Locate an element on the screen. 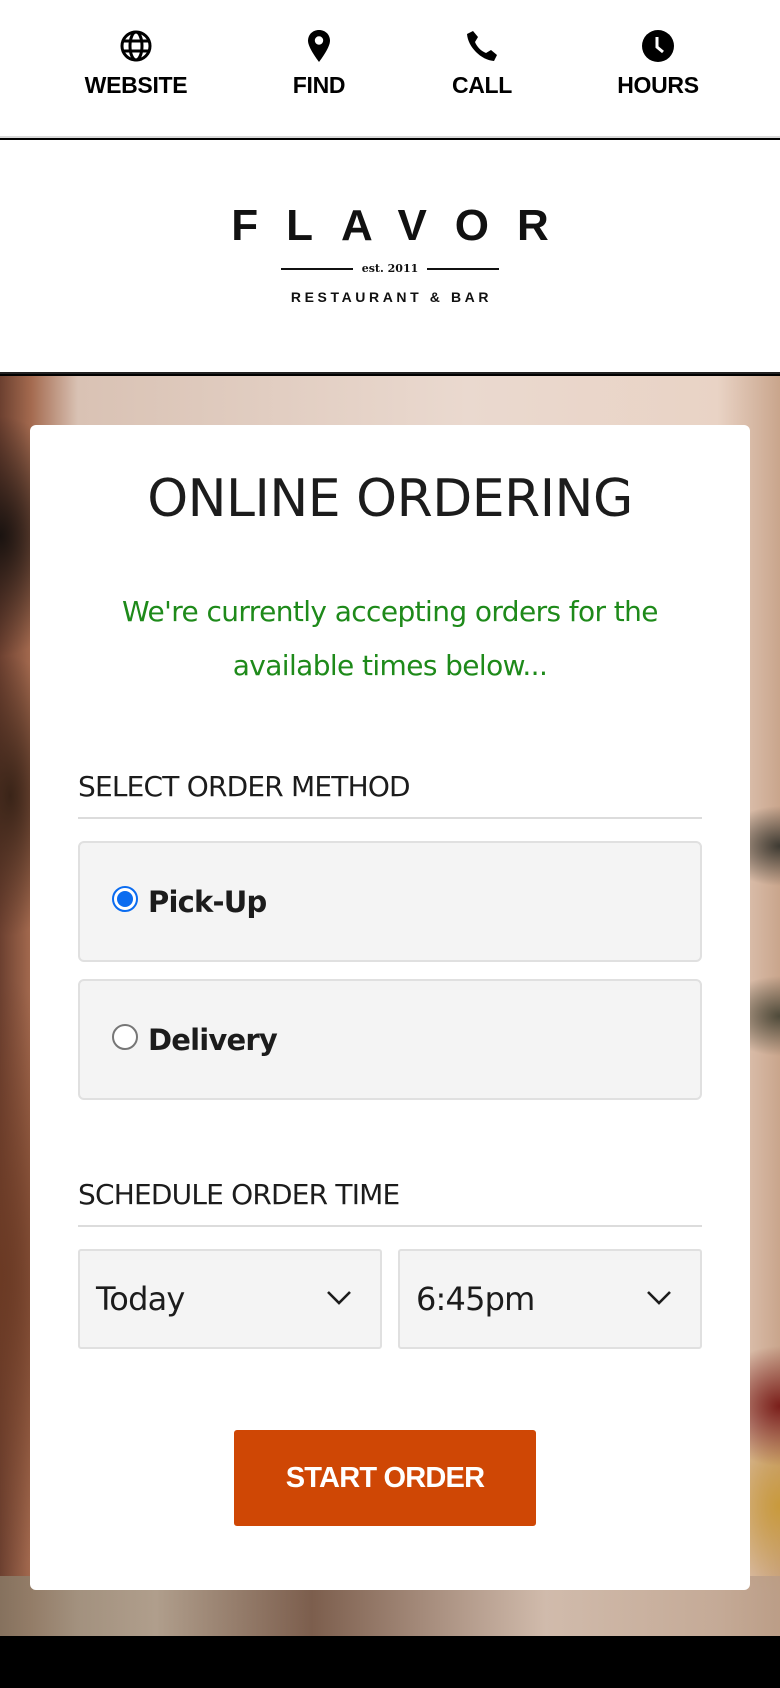  logo-tagline: RESTAURANT & BAR is located at coordinates (391, 297).